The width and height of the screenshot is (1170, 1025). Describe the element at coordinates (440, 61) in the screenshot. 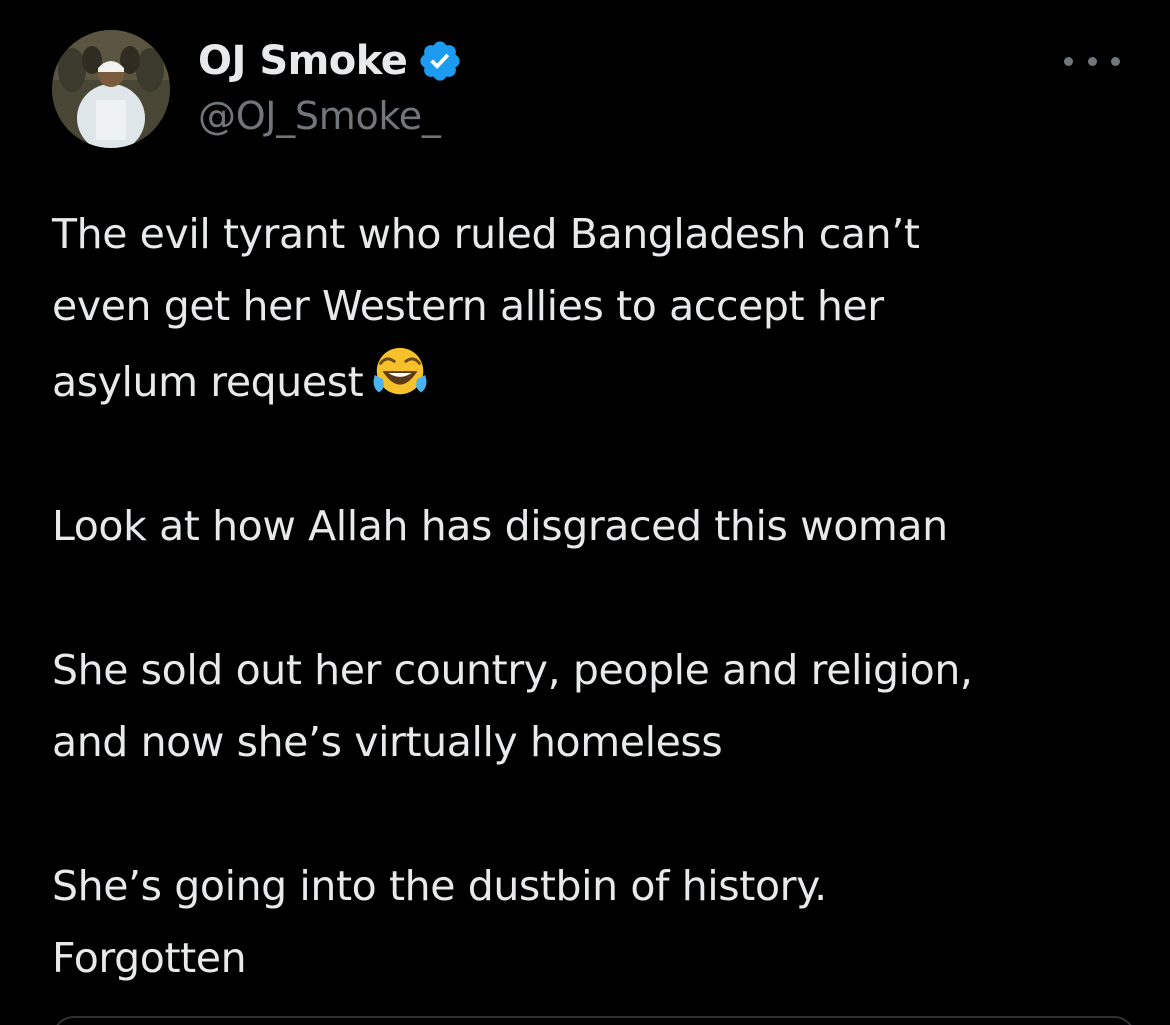

I see `verified-badge-icon` at that location.